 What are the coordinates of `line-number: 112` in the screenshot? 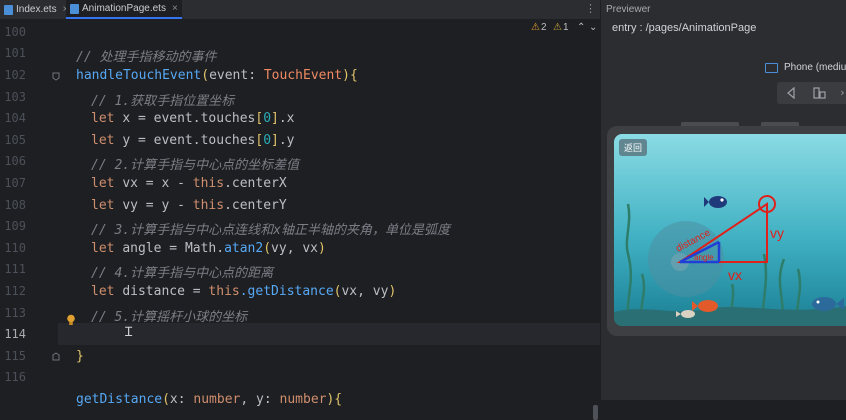 It's located at (15, 291).